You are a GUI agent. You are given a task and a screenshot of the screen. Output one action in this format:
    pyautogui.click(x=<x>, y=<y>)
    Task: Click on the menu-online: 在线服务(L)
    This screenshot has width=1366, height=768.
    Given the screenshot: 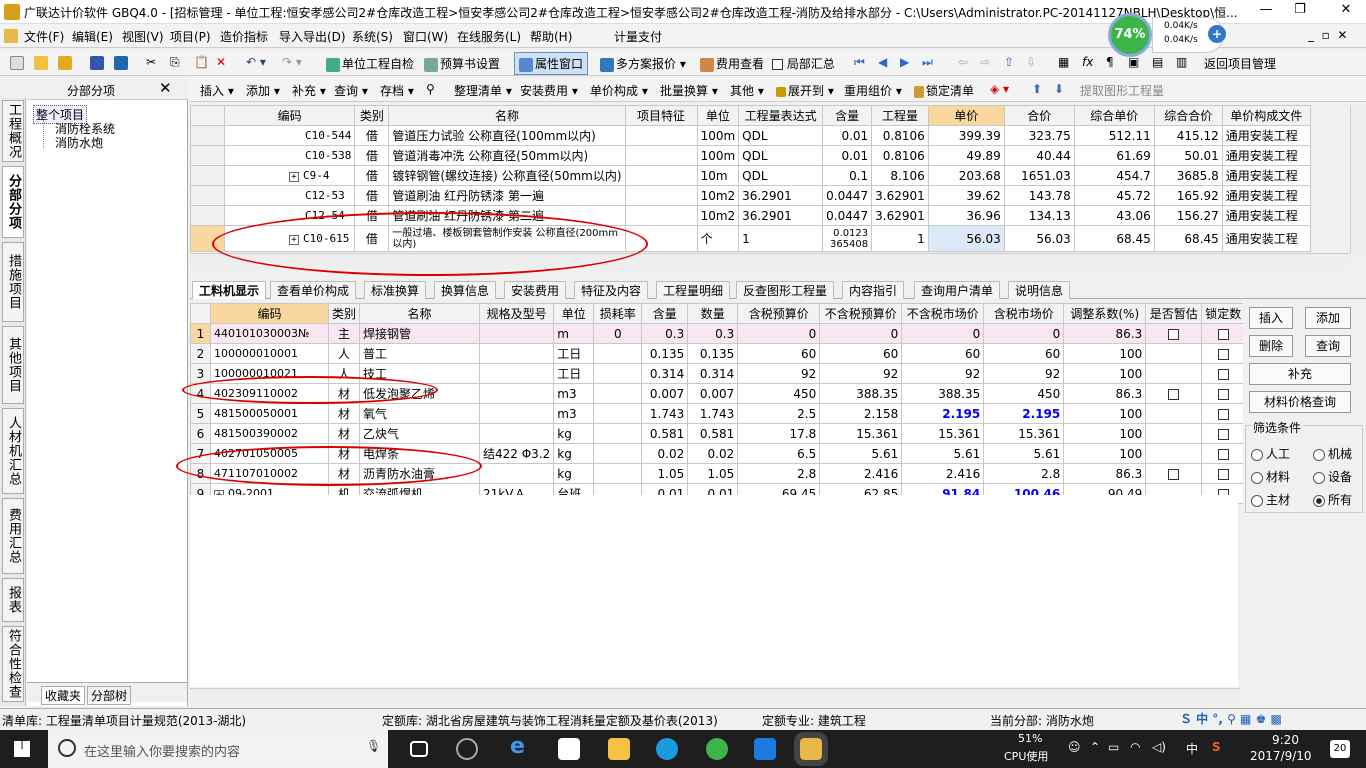 What is the action you would take?
    pyautogui.click(x=489, y=36)
    